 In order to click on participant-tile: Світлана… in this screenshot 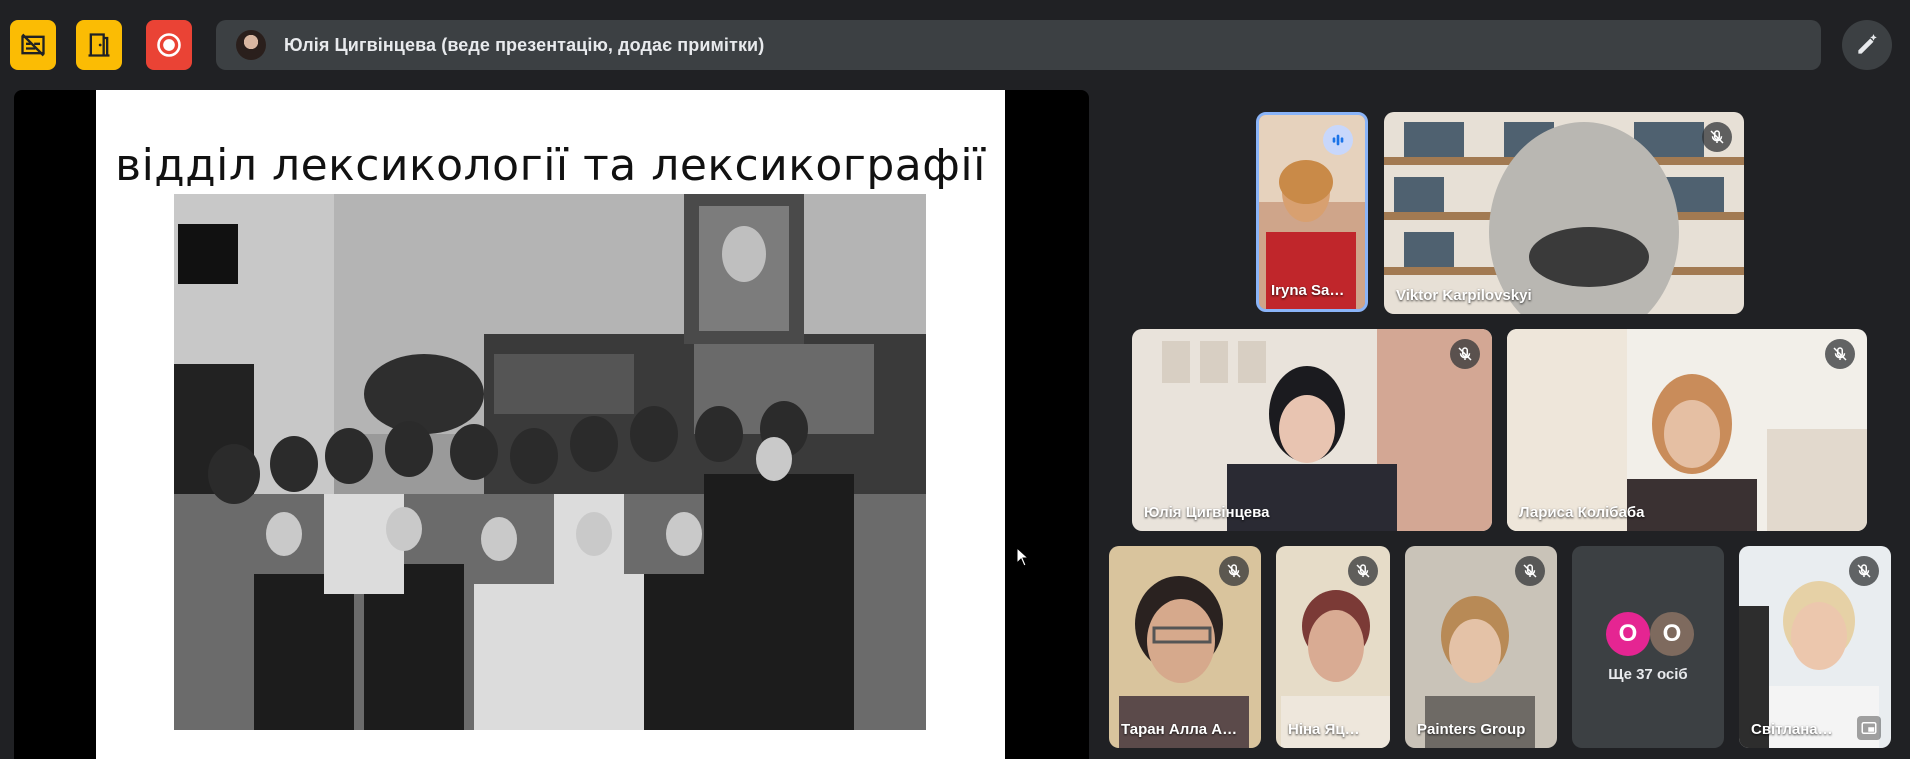, I will do `click(1815, 647)`.